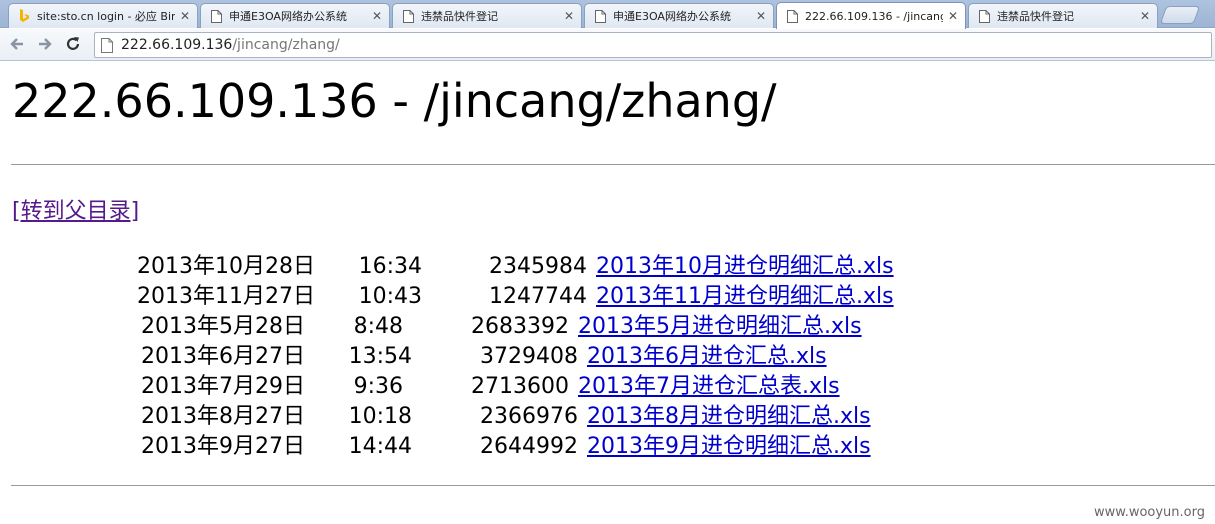 Image resolution: width=1215 pixels, height=524 pixels. I want to click on bottom-divider, so click(613, 485).